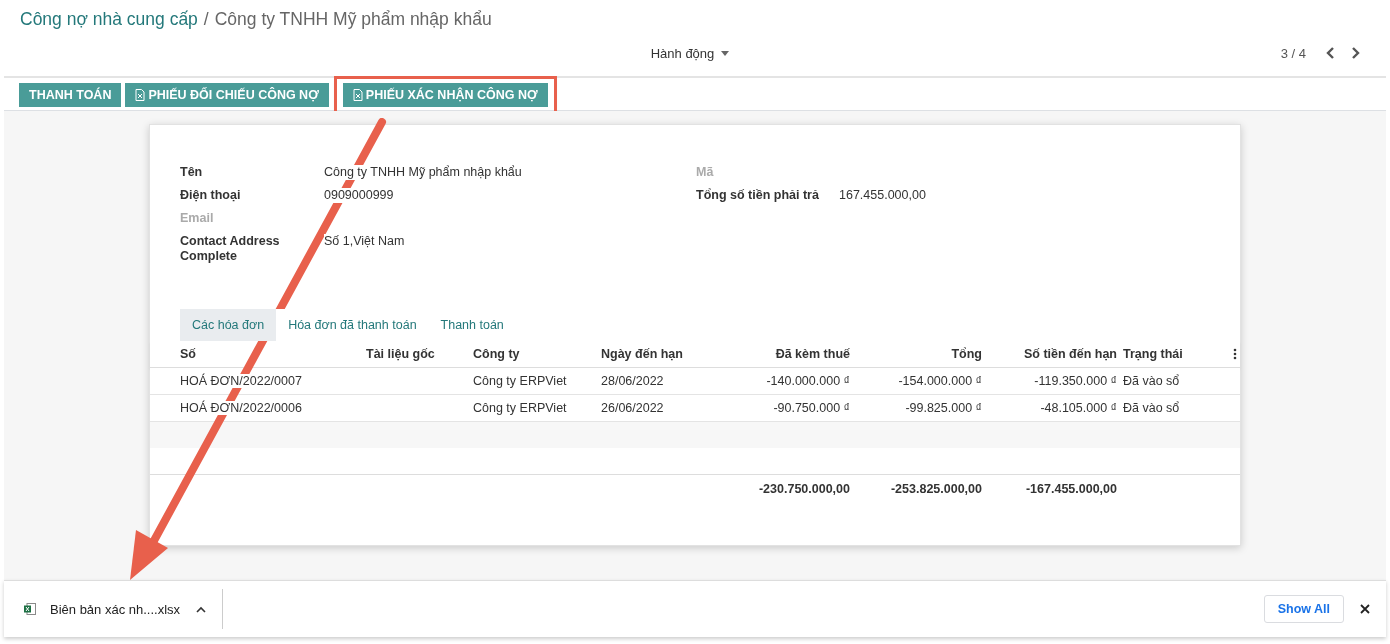 The image size is (1390, 644). I want to click on column-header: Tài liệu gốc, so click(419, 354).